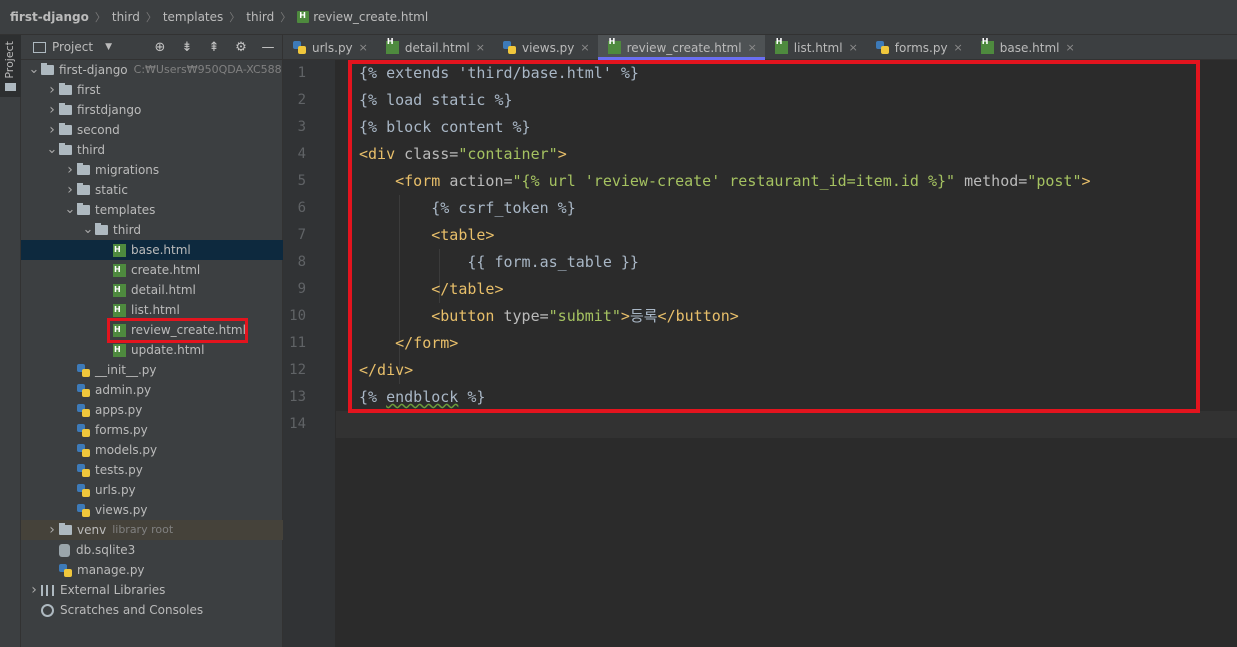 The height and width of the screenshot is (647, 1237). I want to click on breadcrumb-item: review_create.html, so click(362, 17).